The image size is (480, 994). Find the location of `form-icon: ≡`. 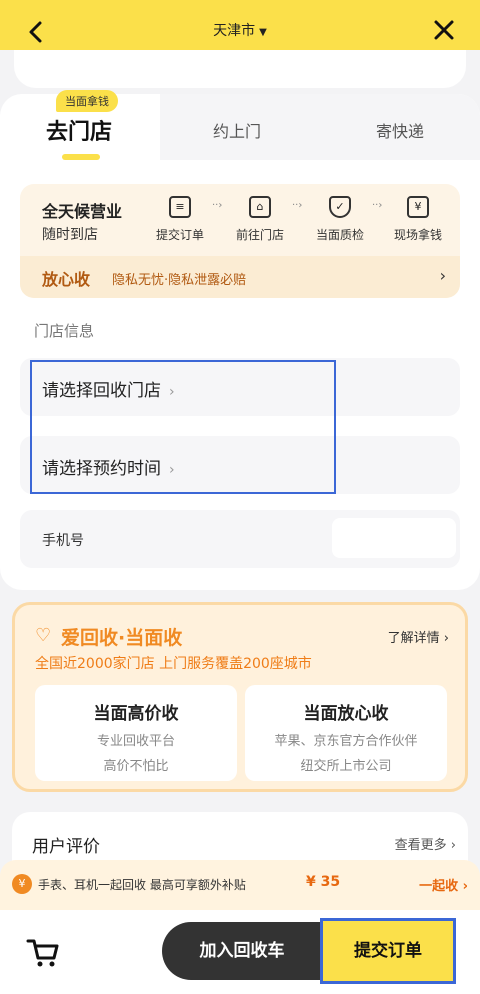

form-icon: ≡ is located at coordinates (180, 207).